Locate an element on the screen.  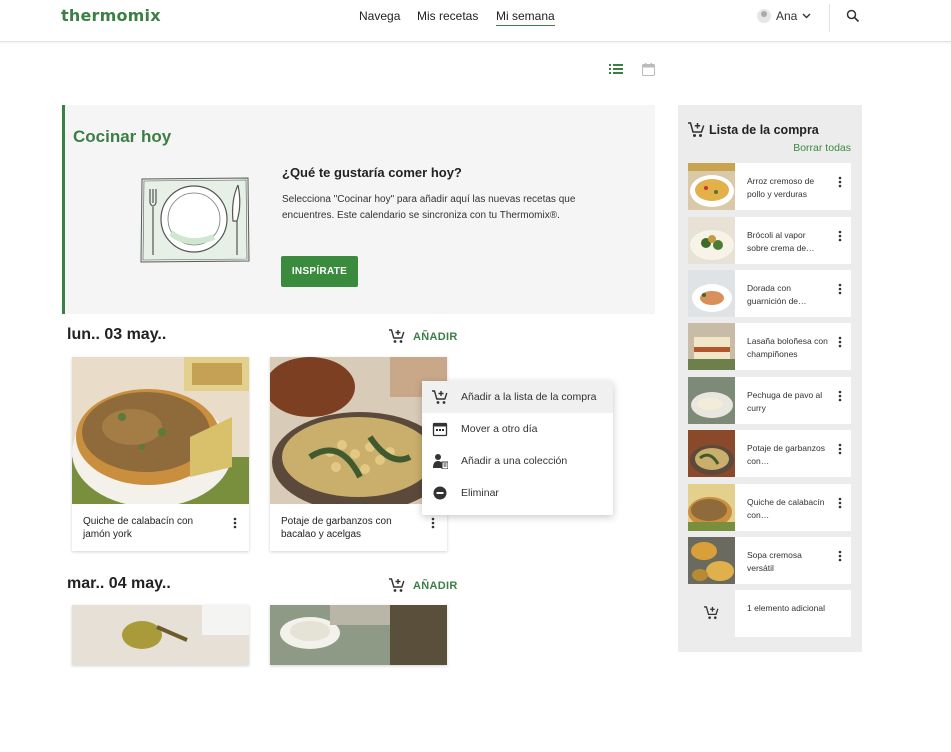
day-title: lun.. 03 may.. is located at coordinates (117, 334).